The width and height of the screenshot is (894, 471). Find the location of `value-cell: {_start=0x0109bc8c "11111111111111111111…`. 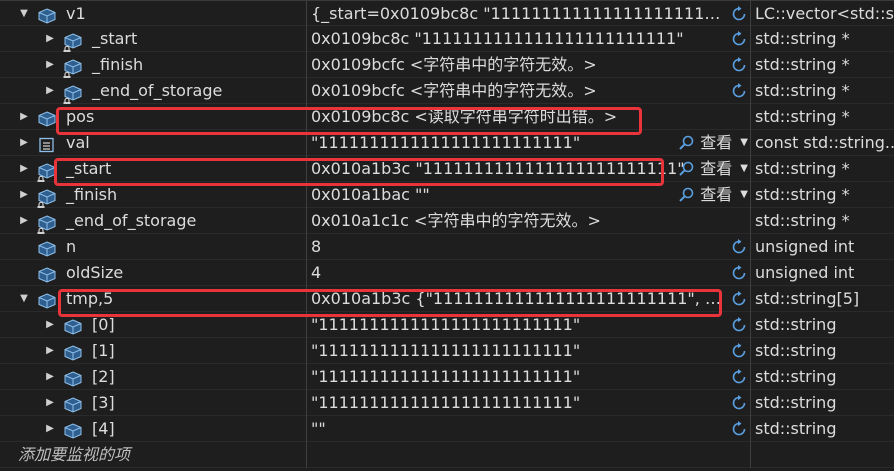

value-cell: {_start=0x0109bc8c "11111111111111111111… is located at coordinates (528, 14).